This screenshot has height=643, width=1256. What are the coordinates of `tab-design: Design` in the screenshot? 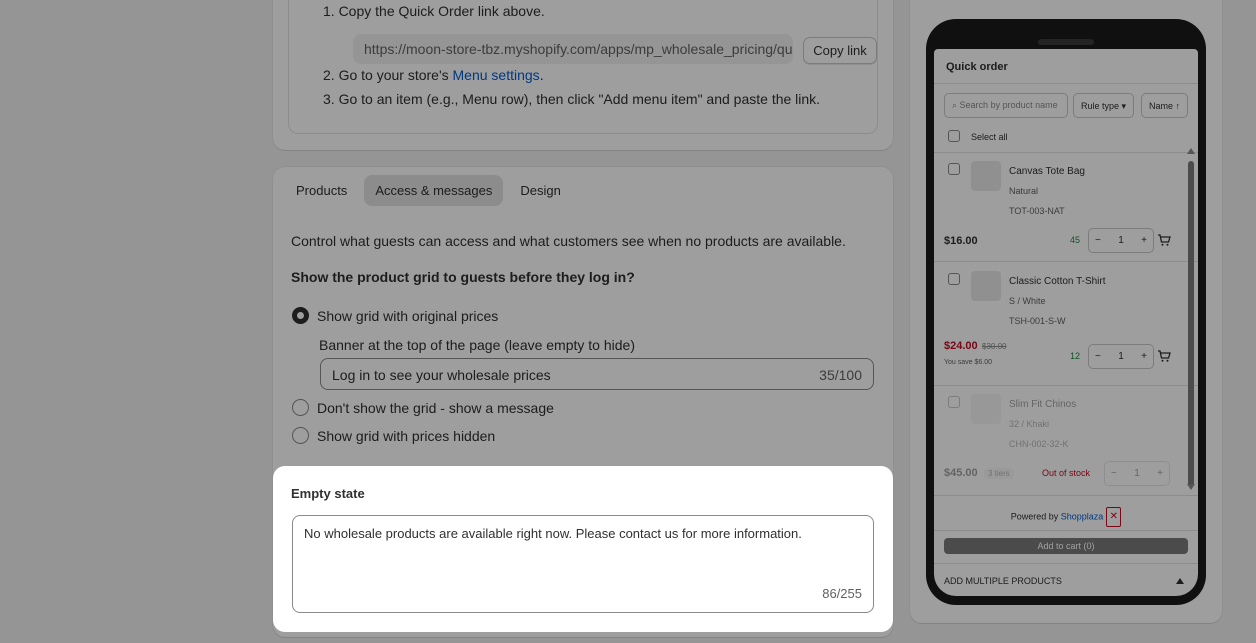 It's located at (540, 190).